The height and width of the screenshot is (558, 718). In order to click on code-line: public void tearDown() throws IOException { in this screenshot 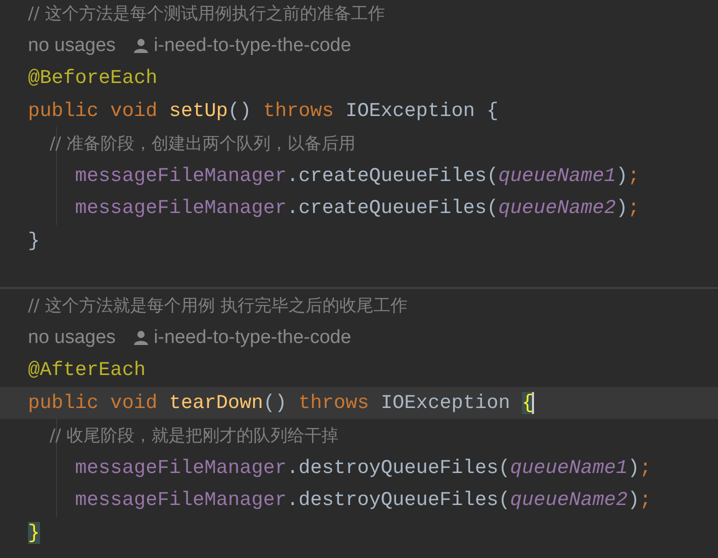, I will do `click(281, 403)`.